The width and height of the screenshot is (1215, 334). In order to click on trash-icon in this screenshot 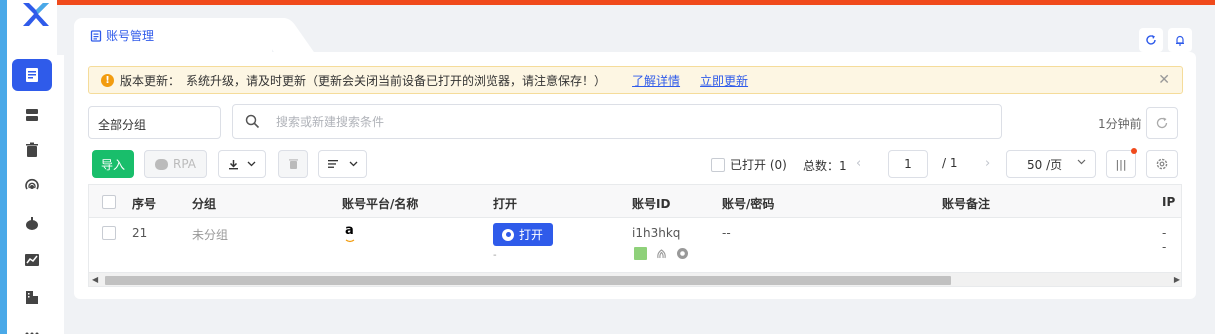, I will do `click(293, 164)`.